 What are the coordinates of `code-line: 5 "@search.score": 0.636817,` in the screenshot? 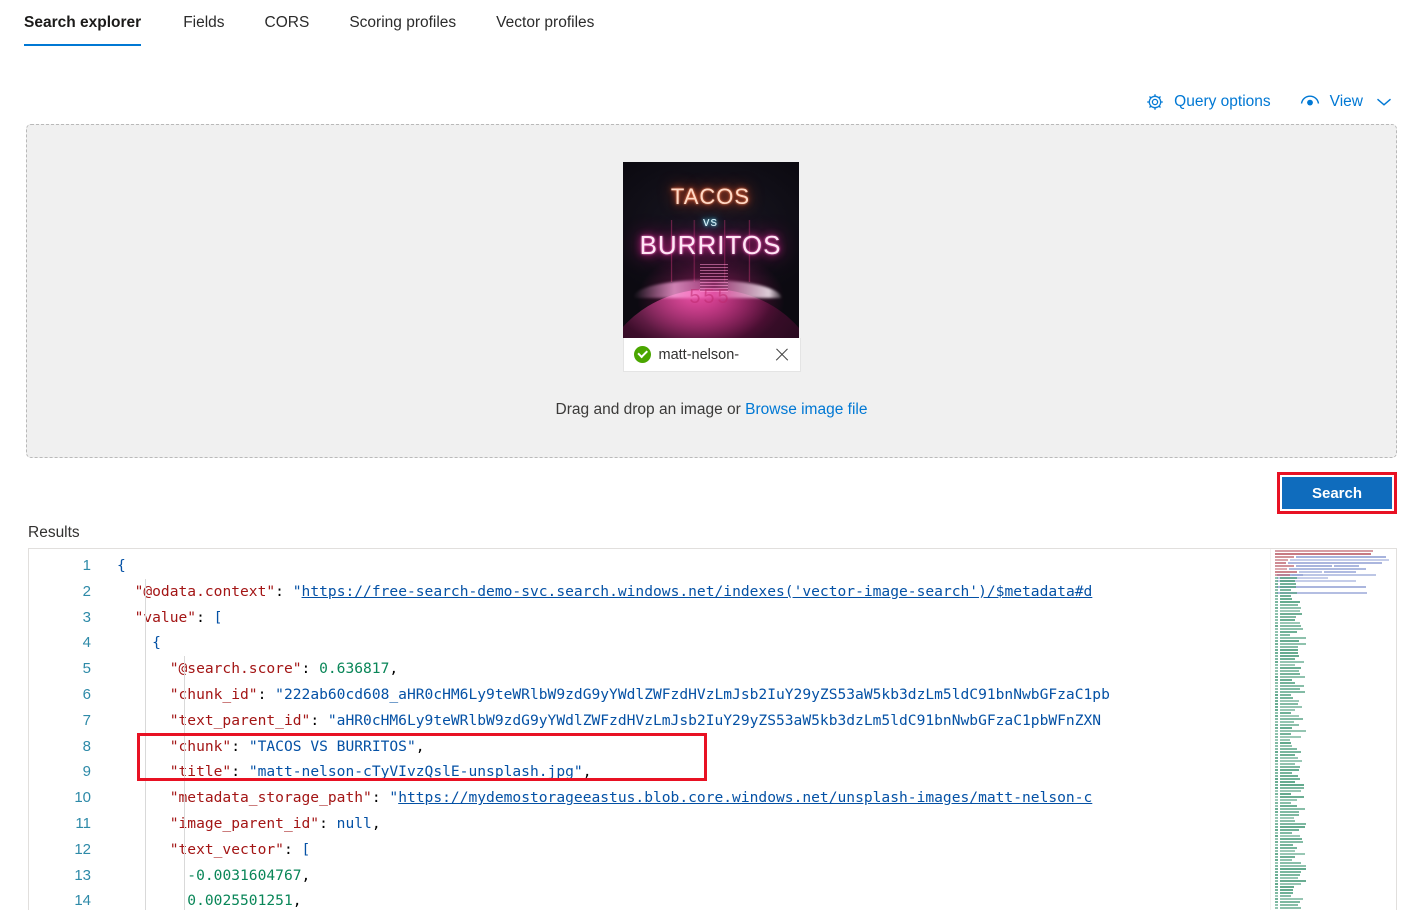 It's located at (712, 669).